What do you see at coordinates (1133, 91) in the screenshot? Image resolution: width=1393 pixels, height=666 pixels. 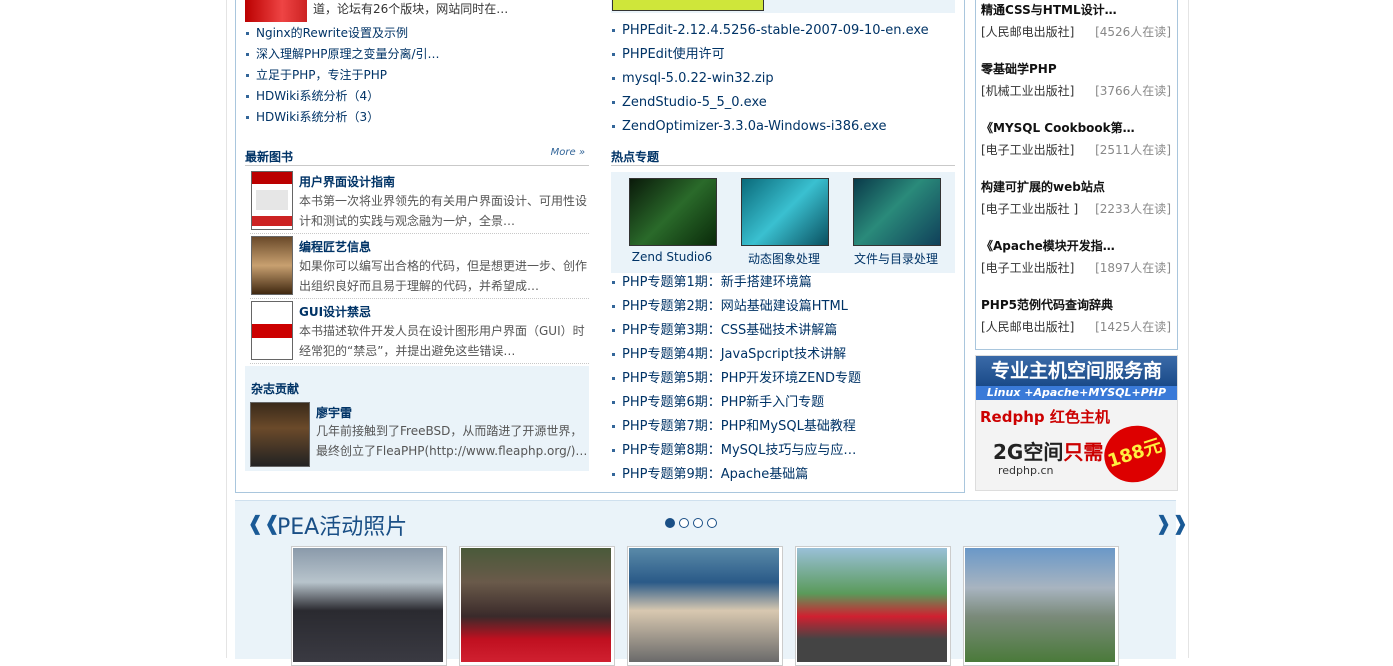 I see `ranking-count: [3766人在读]` at bounding box center [1133, 91].